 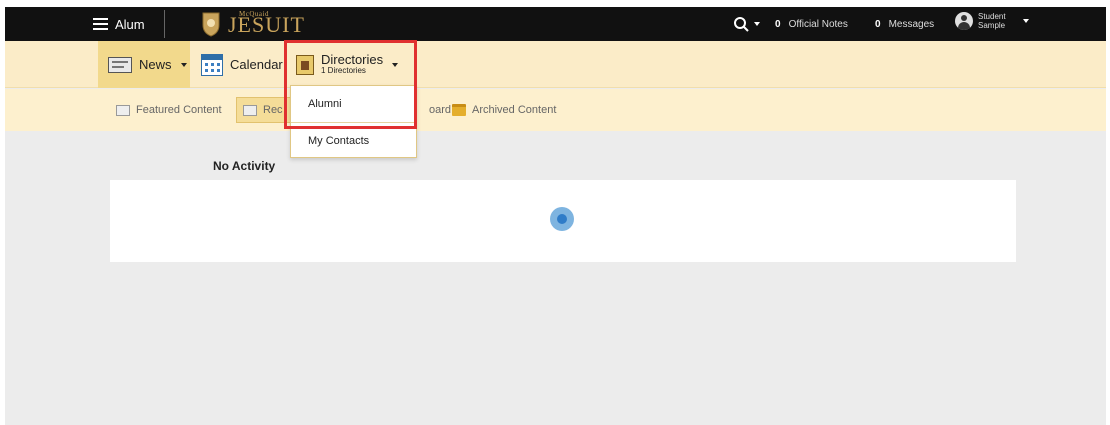 What do you see at coordinates (100, 24) in the screenshot?
I see `hamburger-icon` at bounding box center [100, 24].